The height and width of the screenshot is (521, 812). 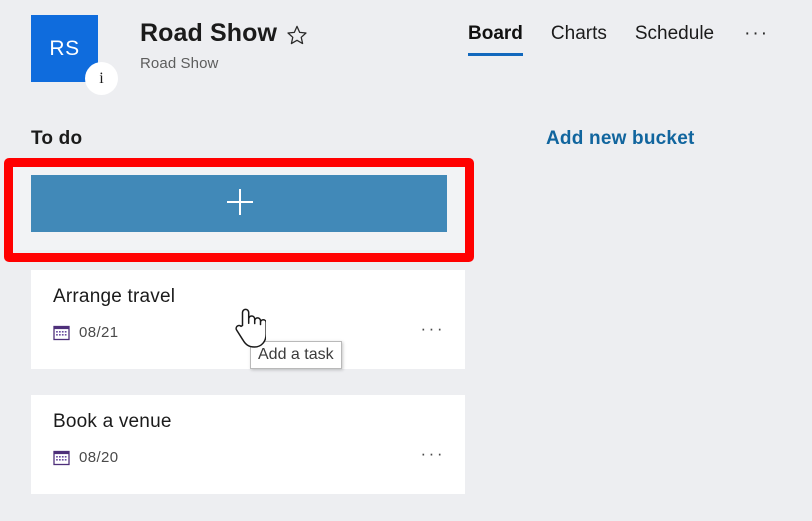 I want to click on plan-avatar-wrapper: RS i, so click(x=74, y=55).